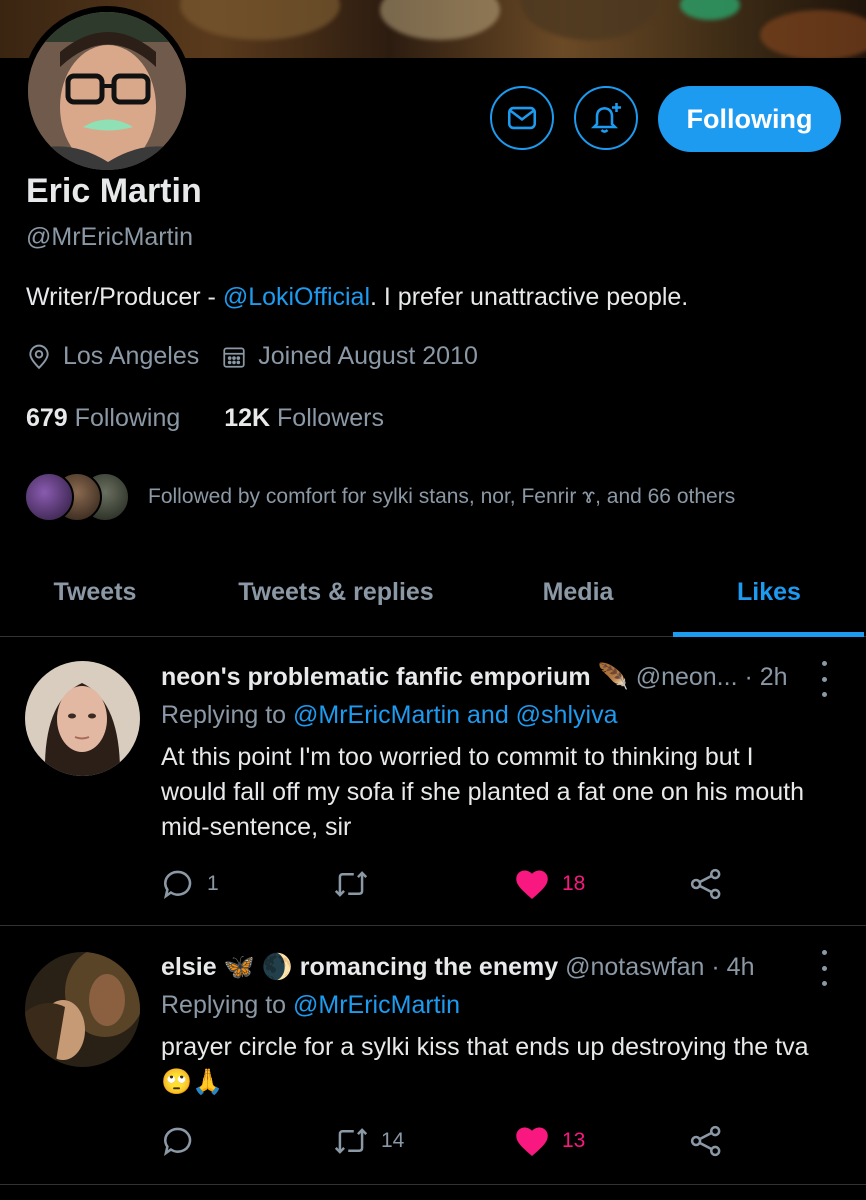 This screenshot has width=866, height=1200. I want to click on tweet-time: · 2h, so click(765, 677).